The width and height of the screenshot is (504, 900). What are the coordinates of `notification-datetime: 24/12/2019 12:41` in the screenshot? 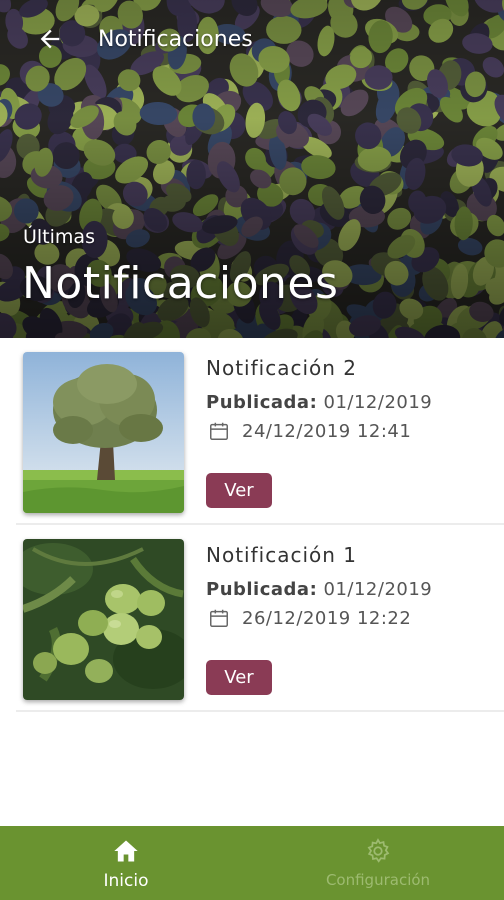 It's located at (327, 431).